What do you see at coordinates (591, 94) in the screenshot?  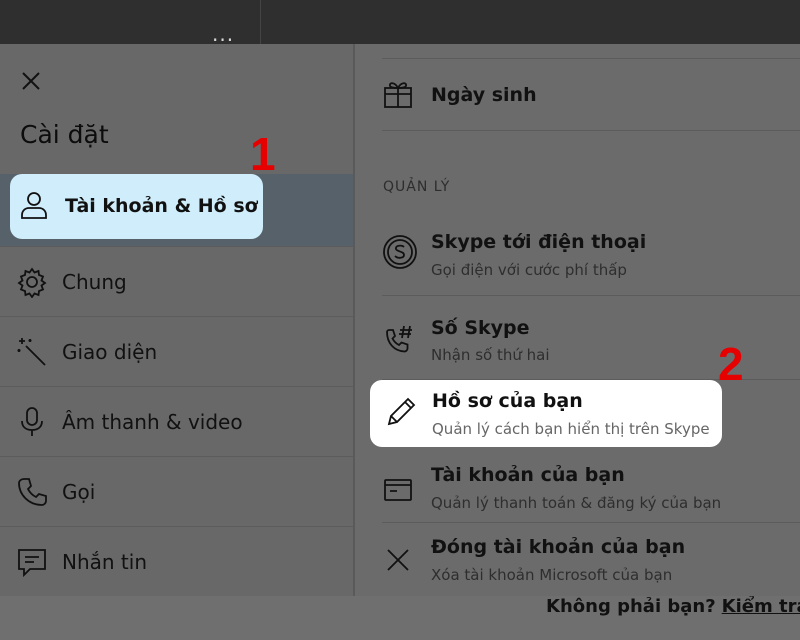 I see `birthday-row: Ngày sinh` at bounding box center [591, 94].